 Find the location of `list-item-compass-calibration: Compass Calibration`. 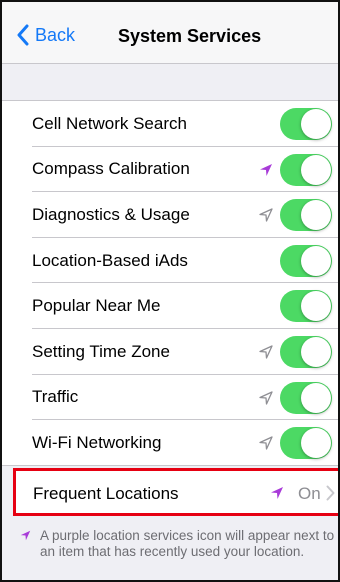

list-item-compass-calibration: Compass Calibration is located at coordinates (170, 170).